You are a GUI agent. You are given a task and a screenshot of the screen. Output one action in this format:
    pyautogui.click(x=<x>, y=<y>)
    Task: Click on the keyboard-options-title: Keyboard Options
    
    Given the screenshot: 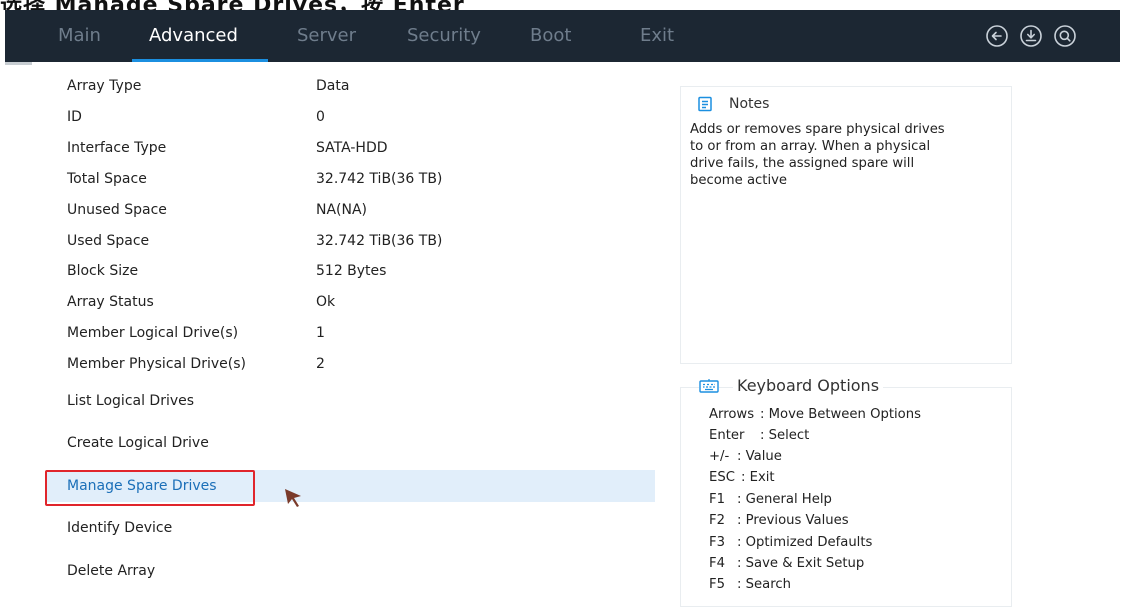 What is the action you would take?
    pyautogui.click(x=808, y=386)
    